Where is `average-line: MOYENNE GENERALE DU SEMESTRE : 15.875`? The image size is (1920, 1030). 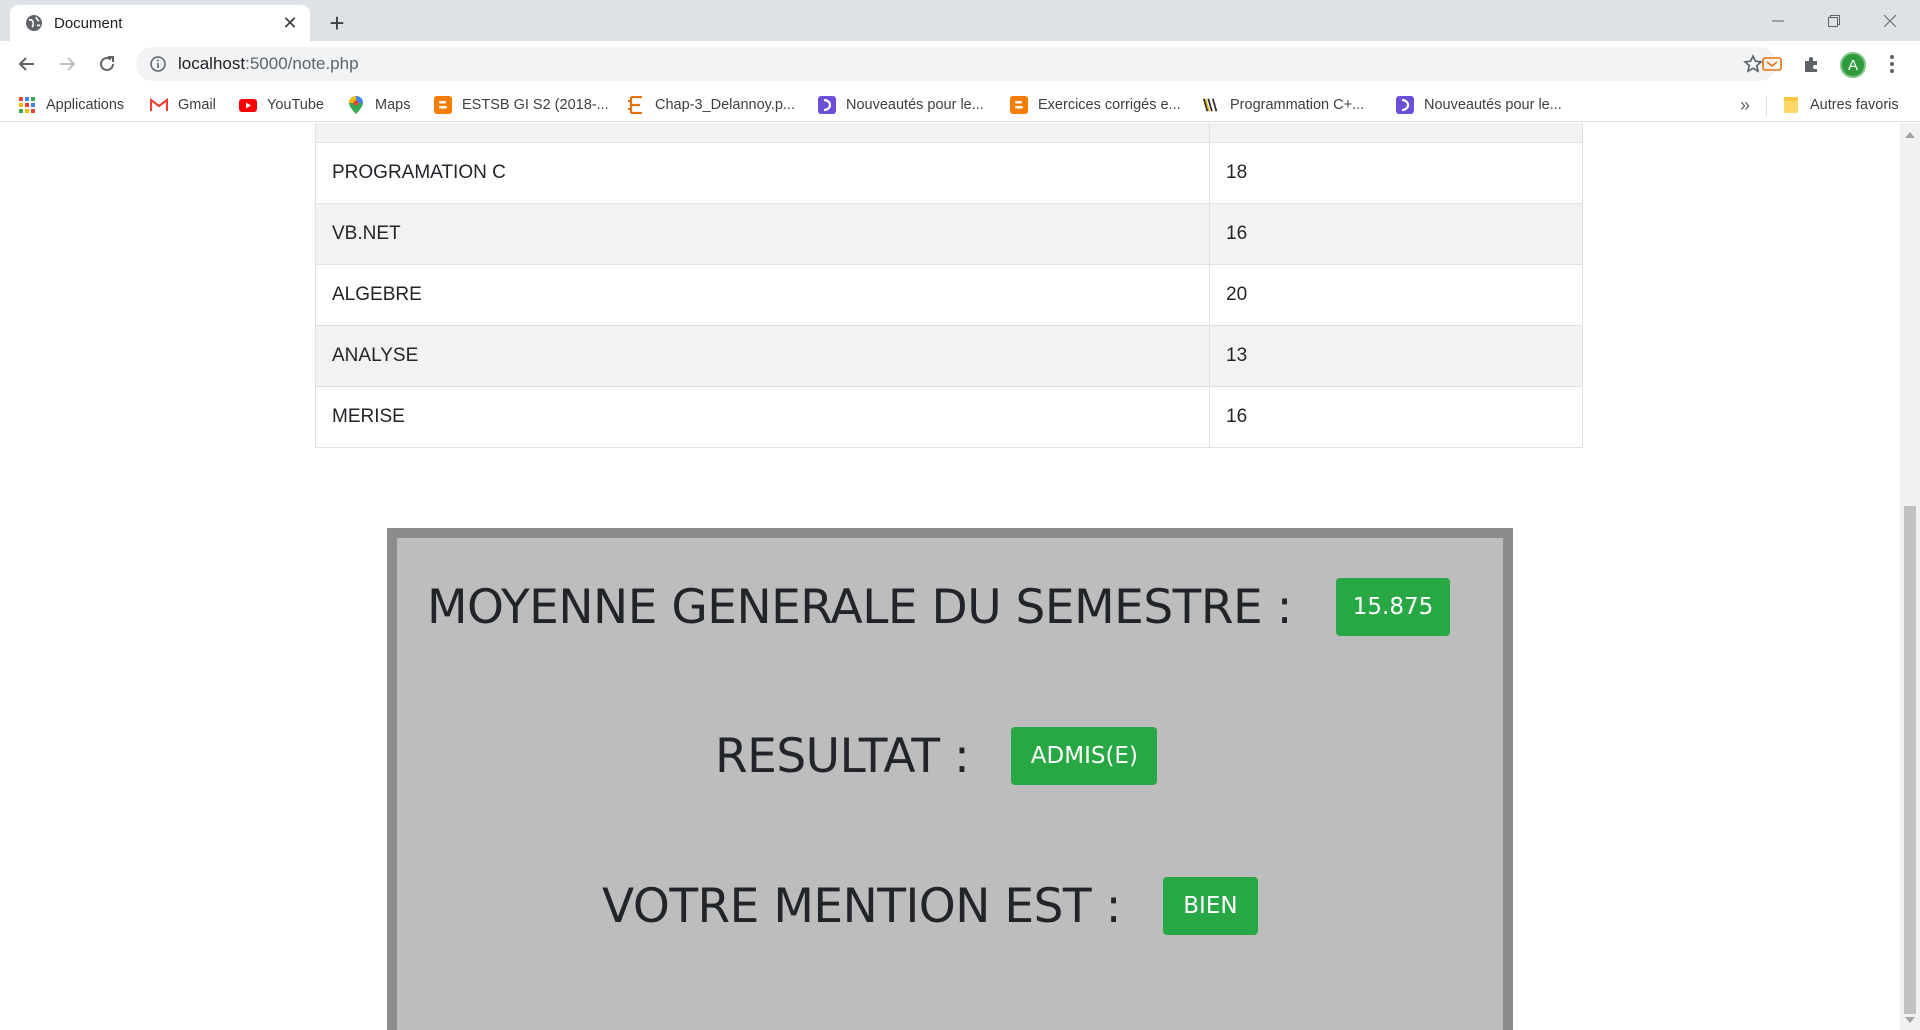
average-line: MOYENNE GENERALE DU SEMESTRE : 15.875 is located at coordinates (939, 607).